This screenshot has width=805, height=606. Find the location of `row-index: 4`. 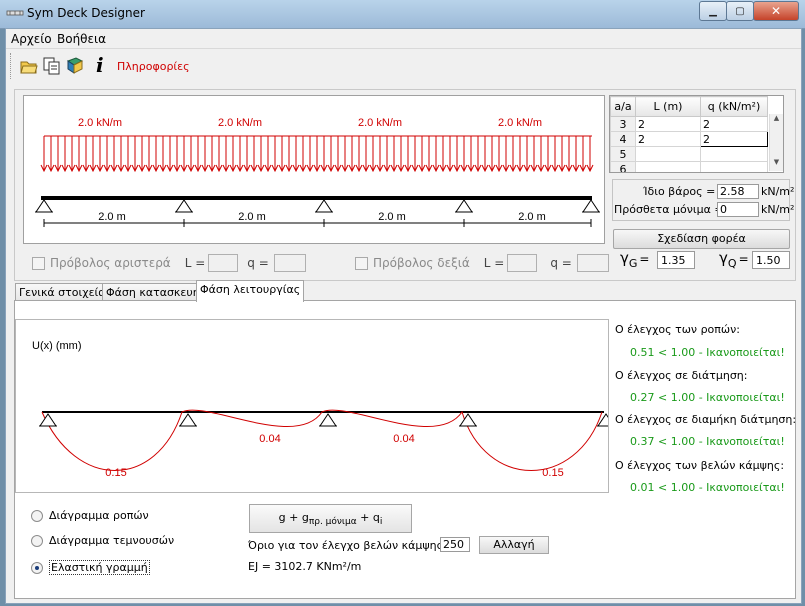

row-index: 4 is located at coordinates (623, 139).